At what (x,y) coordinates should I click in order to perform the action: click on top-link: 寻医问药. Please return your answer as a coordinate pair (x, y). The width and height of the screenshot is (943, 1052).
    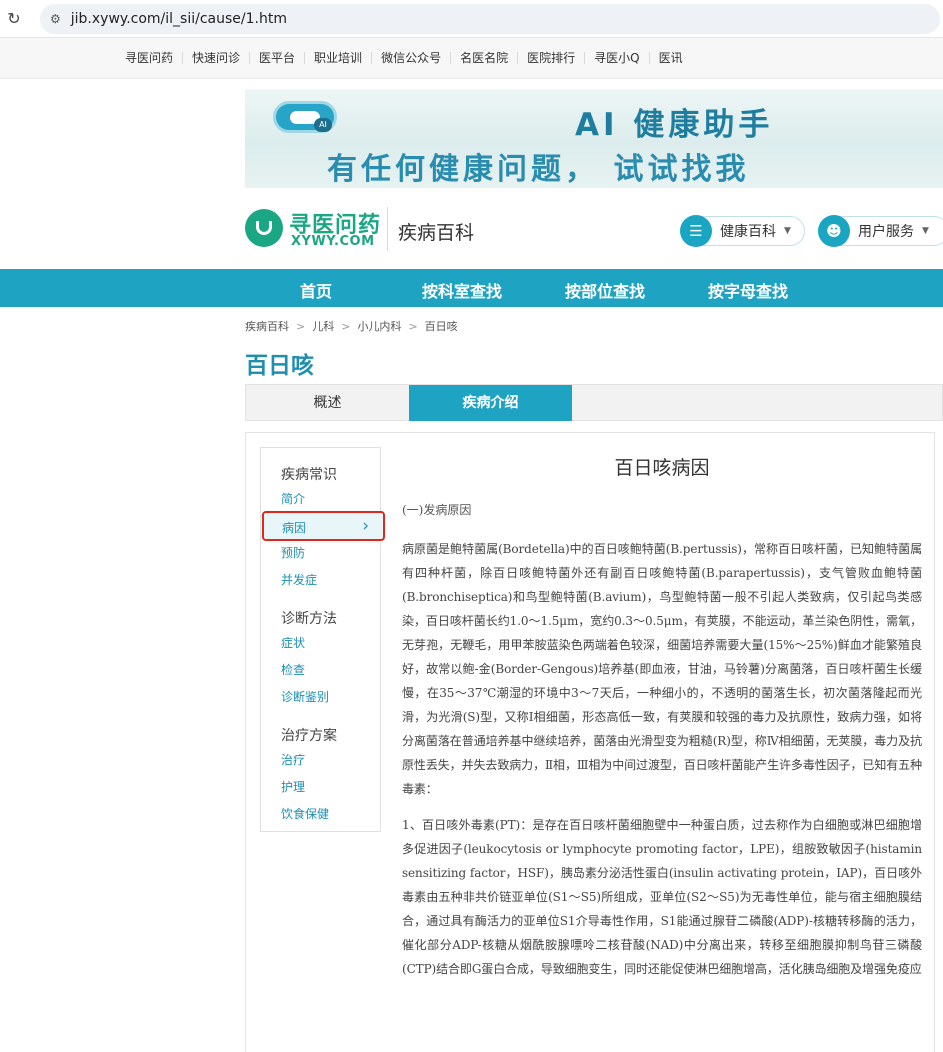
    Looking at the image, I should click on (150, 58).